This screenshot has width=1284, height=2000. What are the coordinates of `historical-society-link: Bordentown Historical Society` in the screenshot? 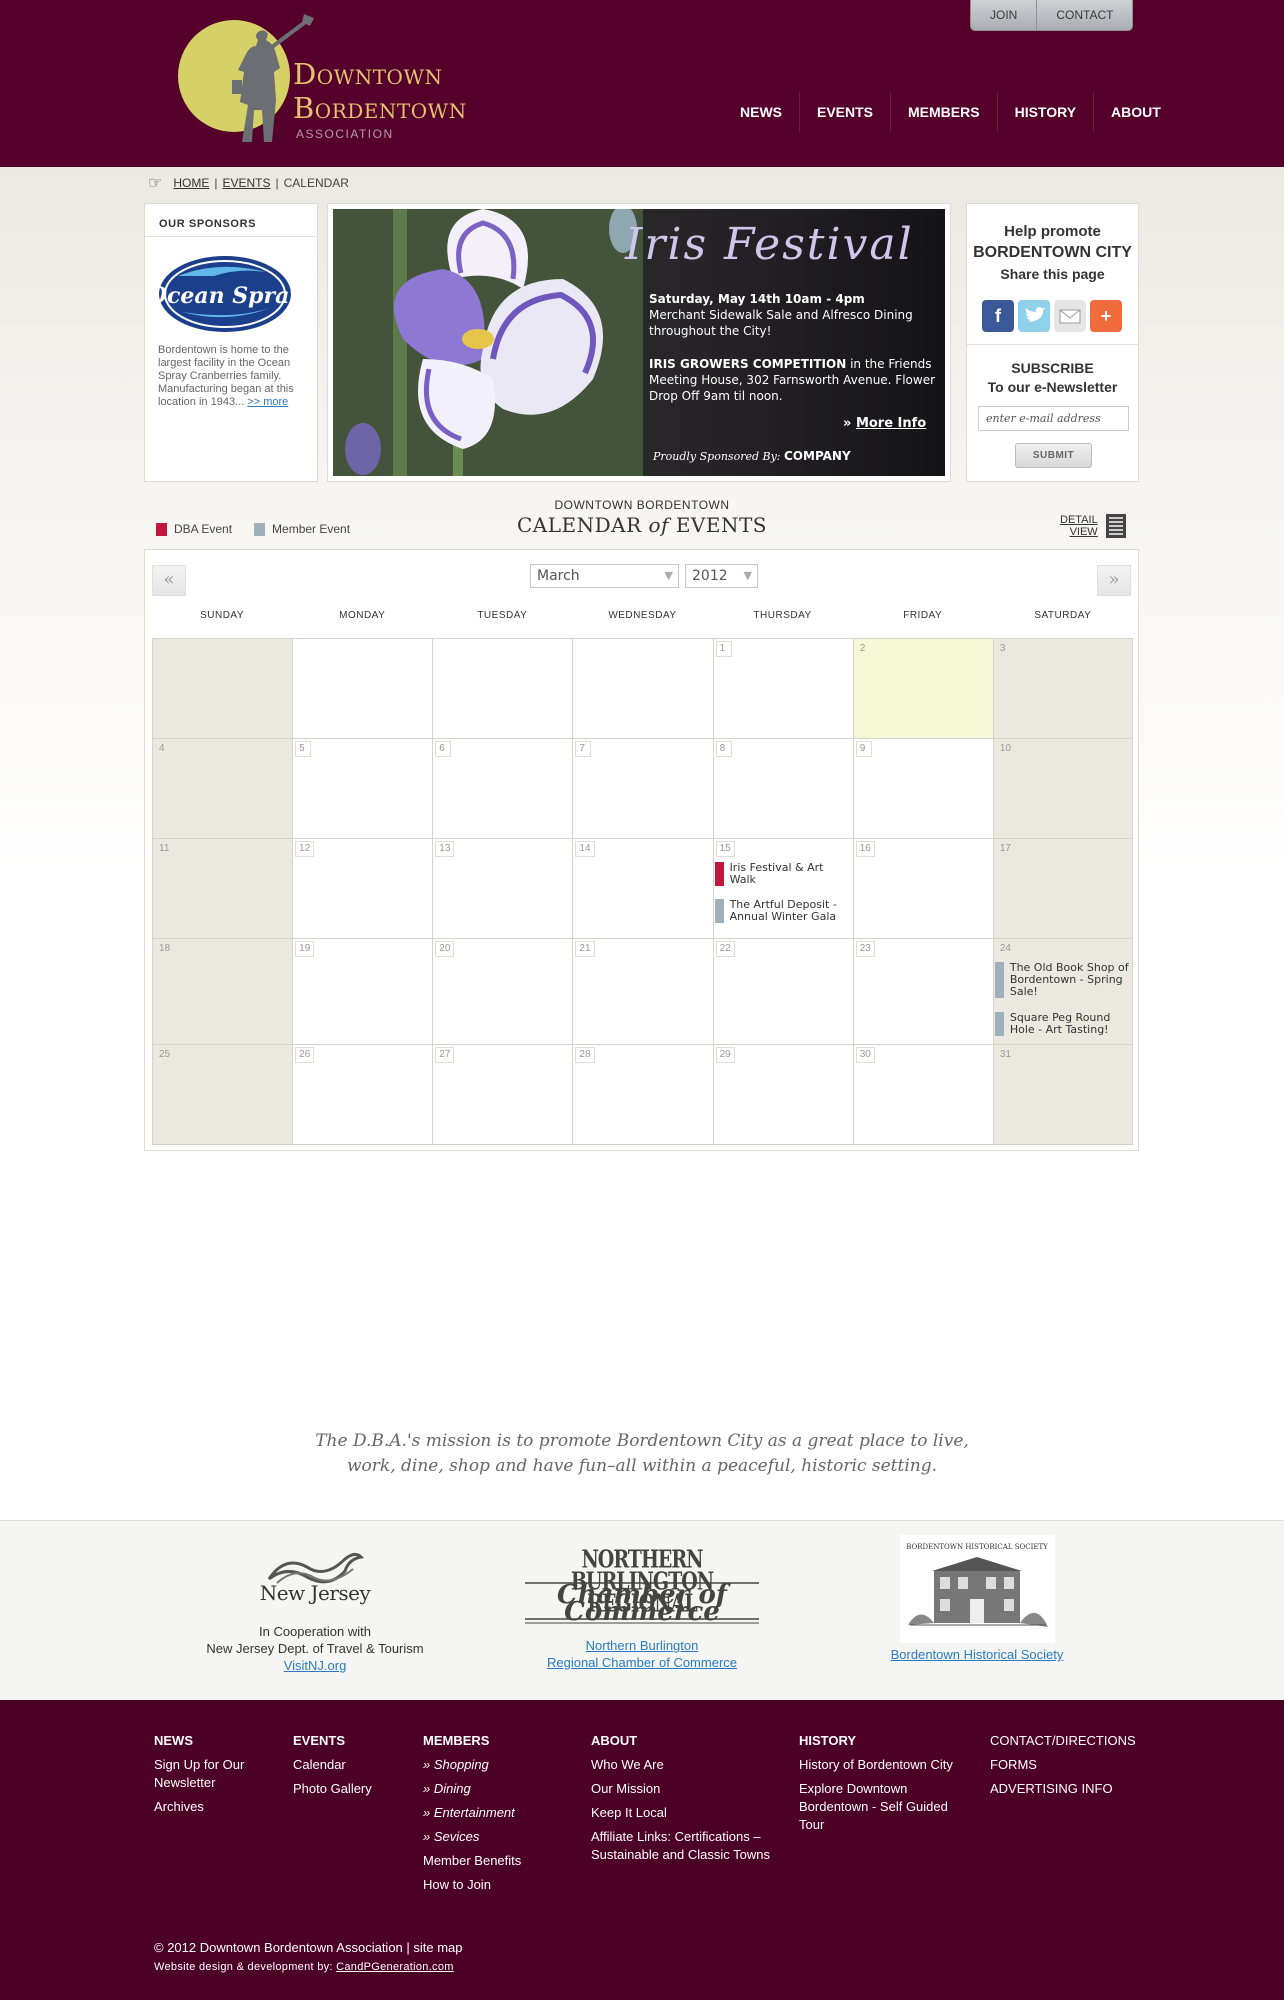 It's located at (977, 1654).